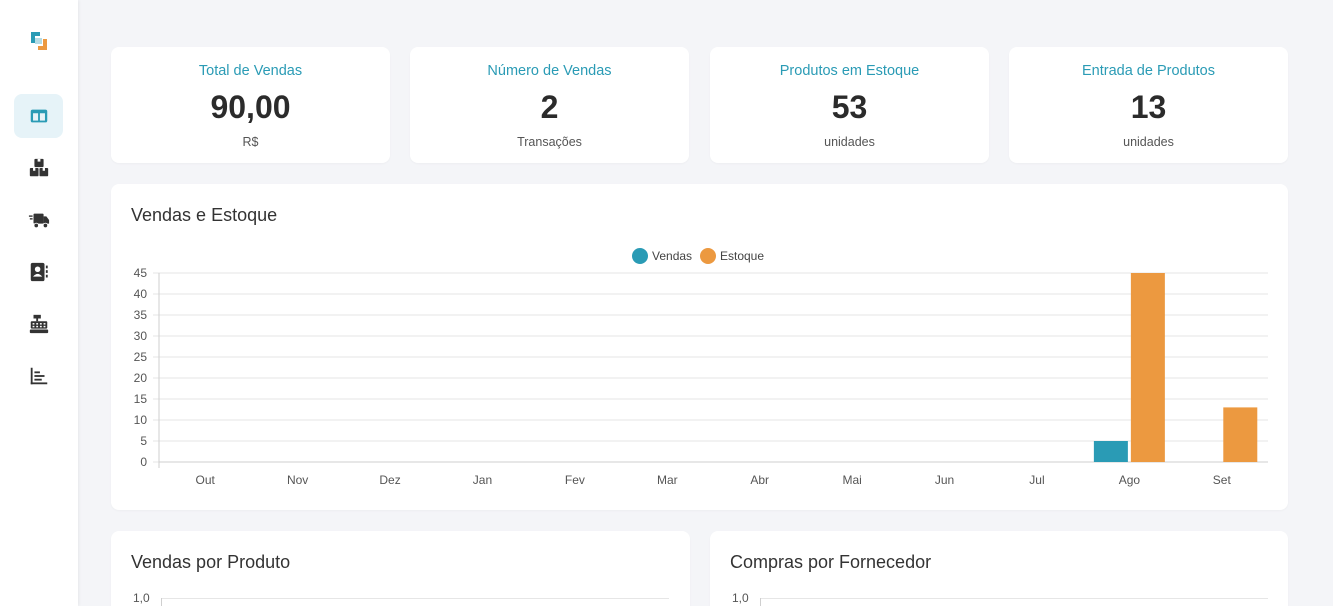  I want to click on x-tick-label: Jul, so click(1036, 480).